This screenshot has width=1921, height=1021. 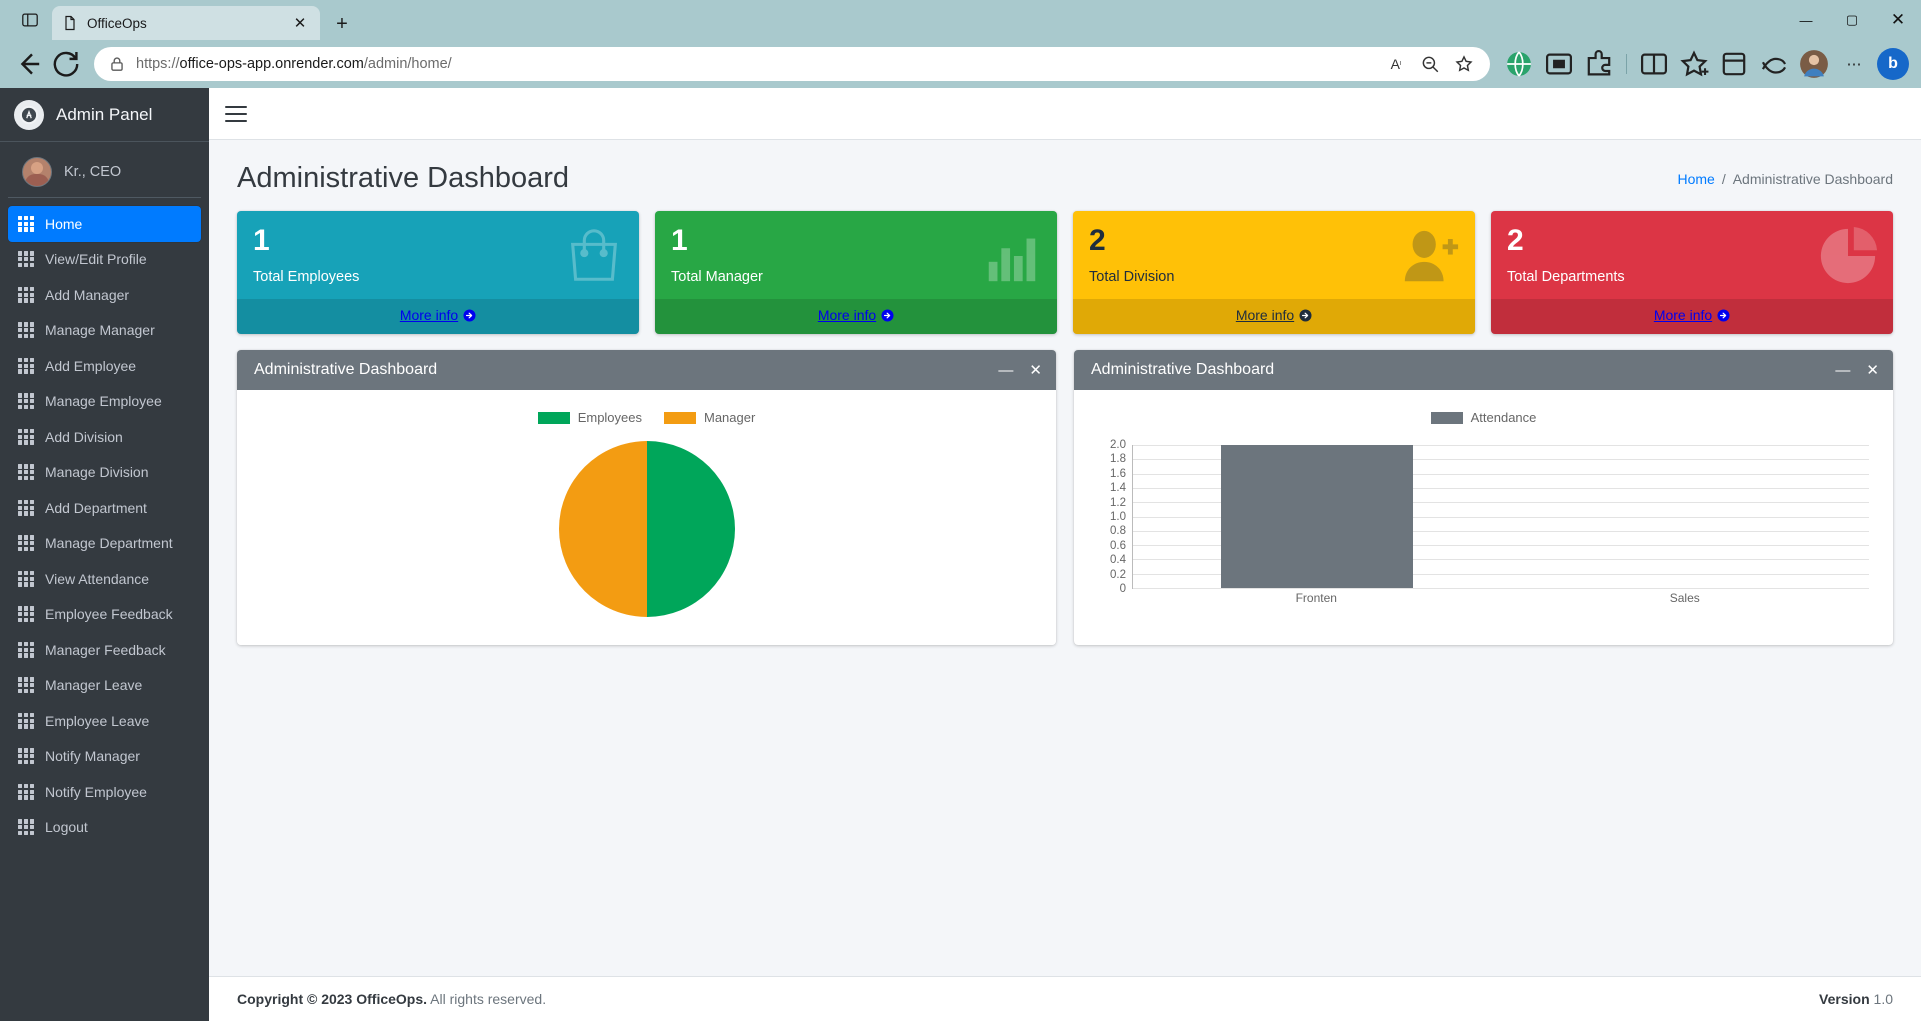 I want to click on sidebar-item-home: Home, so click(x=104, y=224).